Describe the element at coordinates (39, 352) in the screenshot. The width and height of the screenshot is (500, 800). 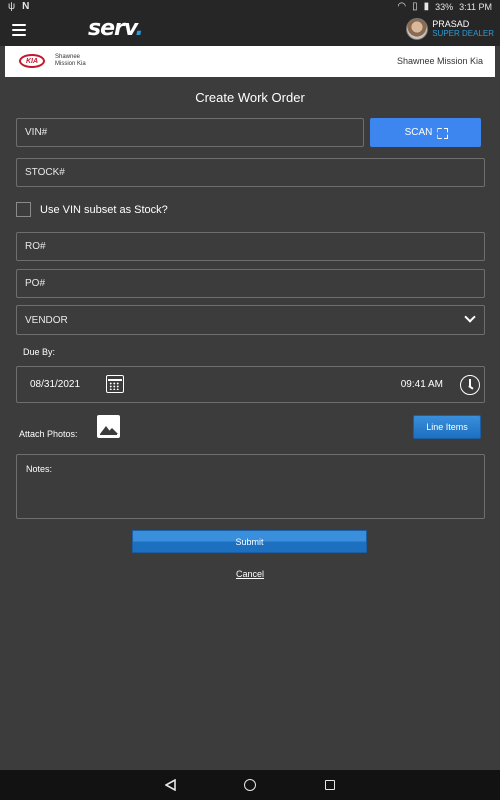
I see `due-by-label: Due By:` at that location.